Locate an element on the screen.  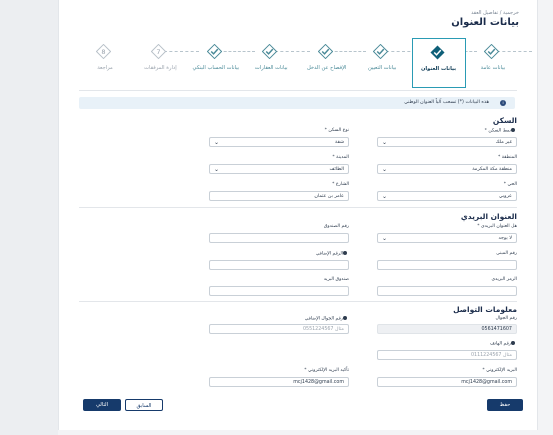
svg-text: 7 is located at coordinates (159, 52).